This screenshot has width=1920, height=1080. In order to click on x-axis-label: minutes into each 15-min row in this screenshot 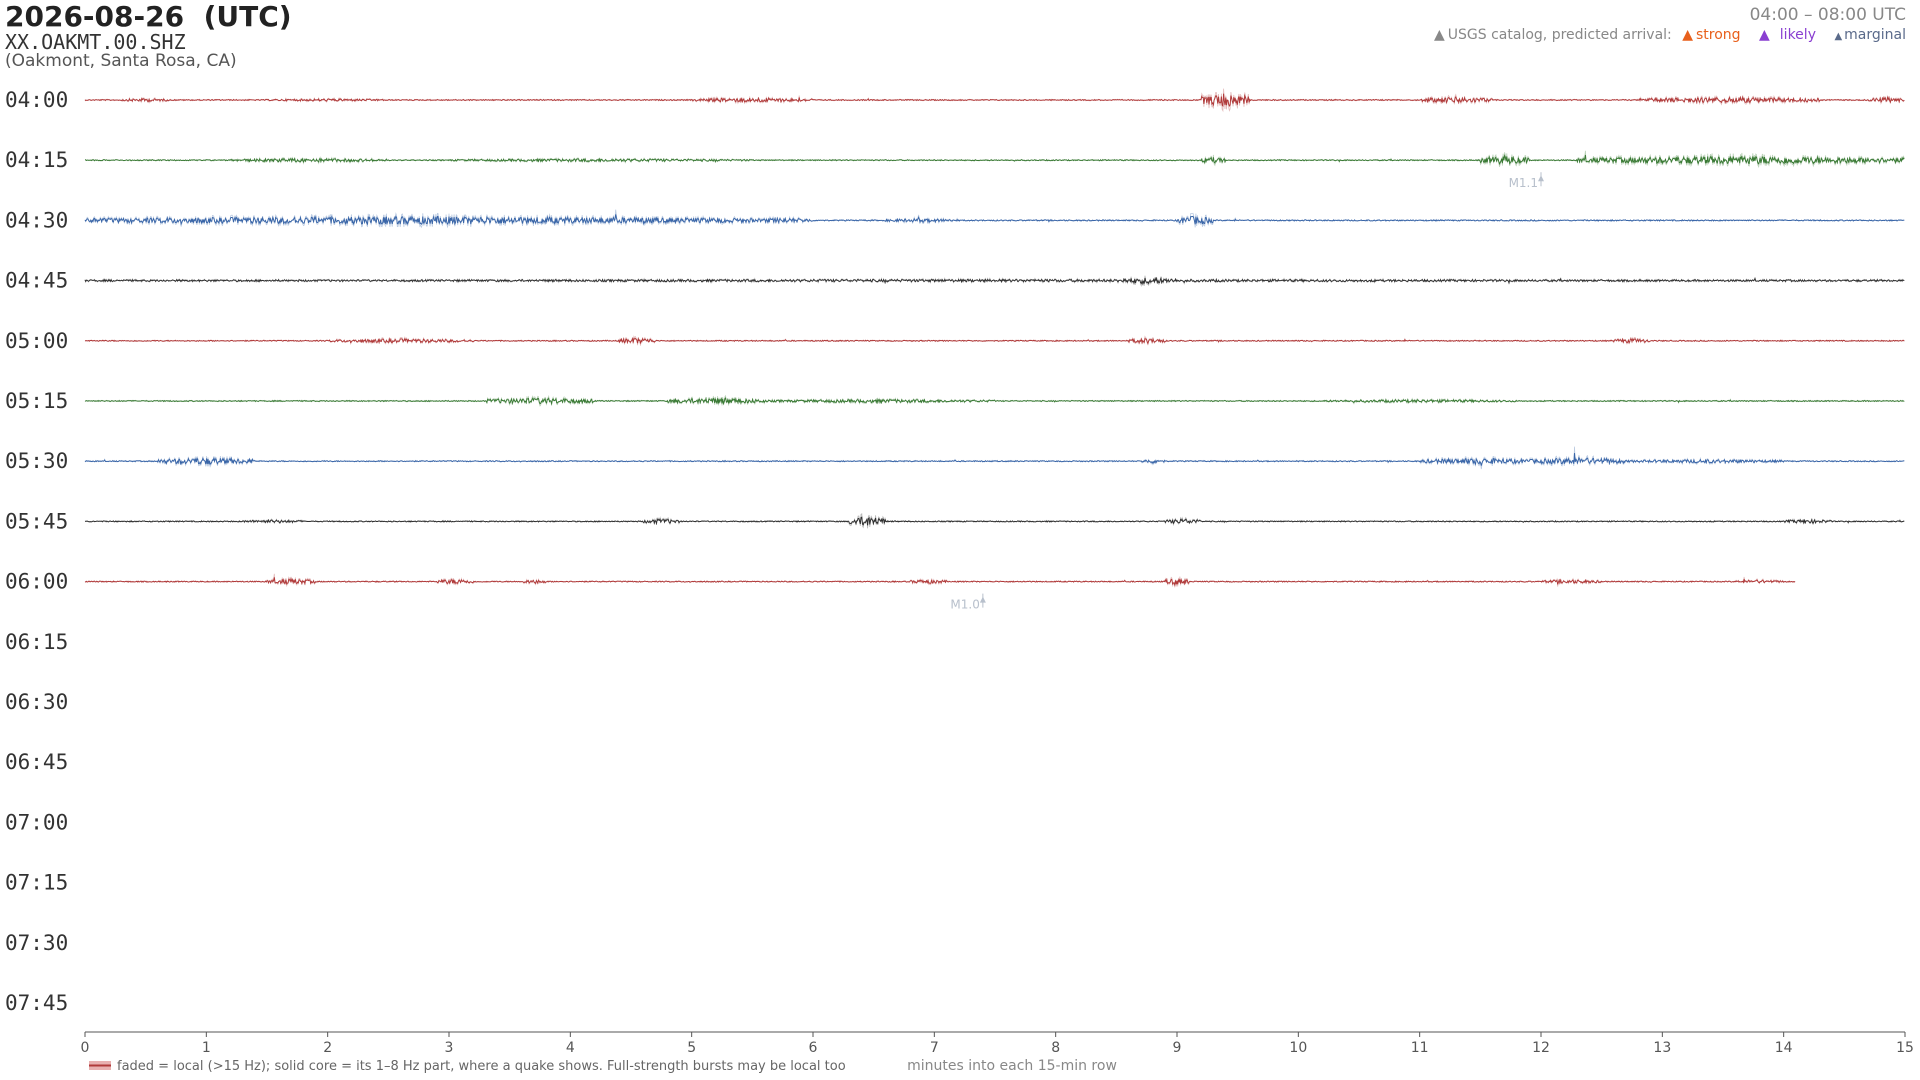, I will do `click(1012, 1066)`.